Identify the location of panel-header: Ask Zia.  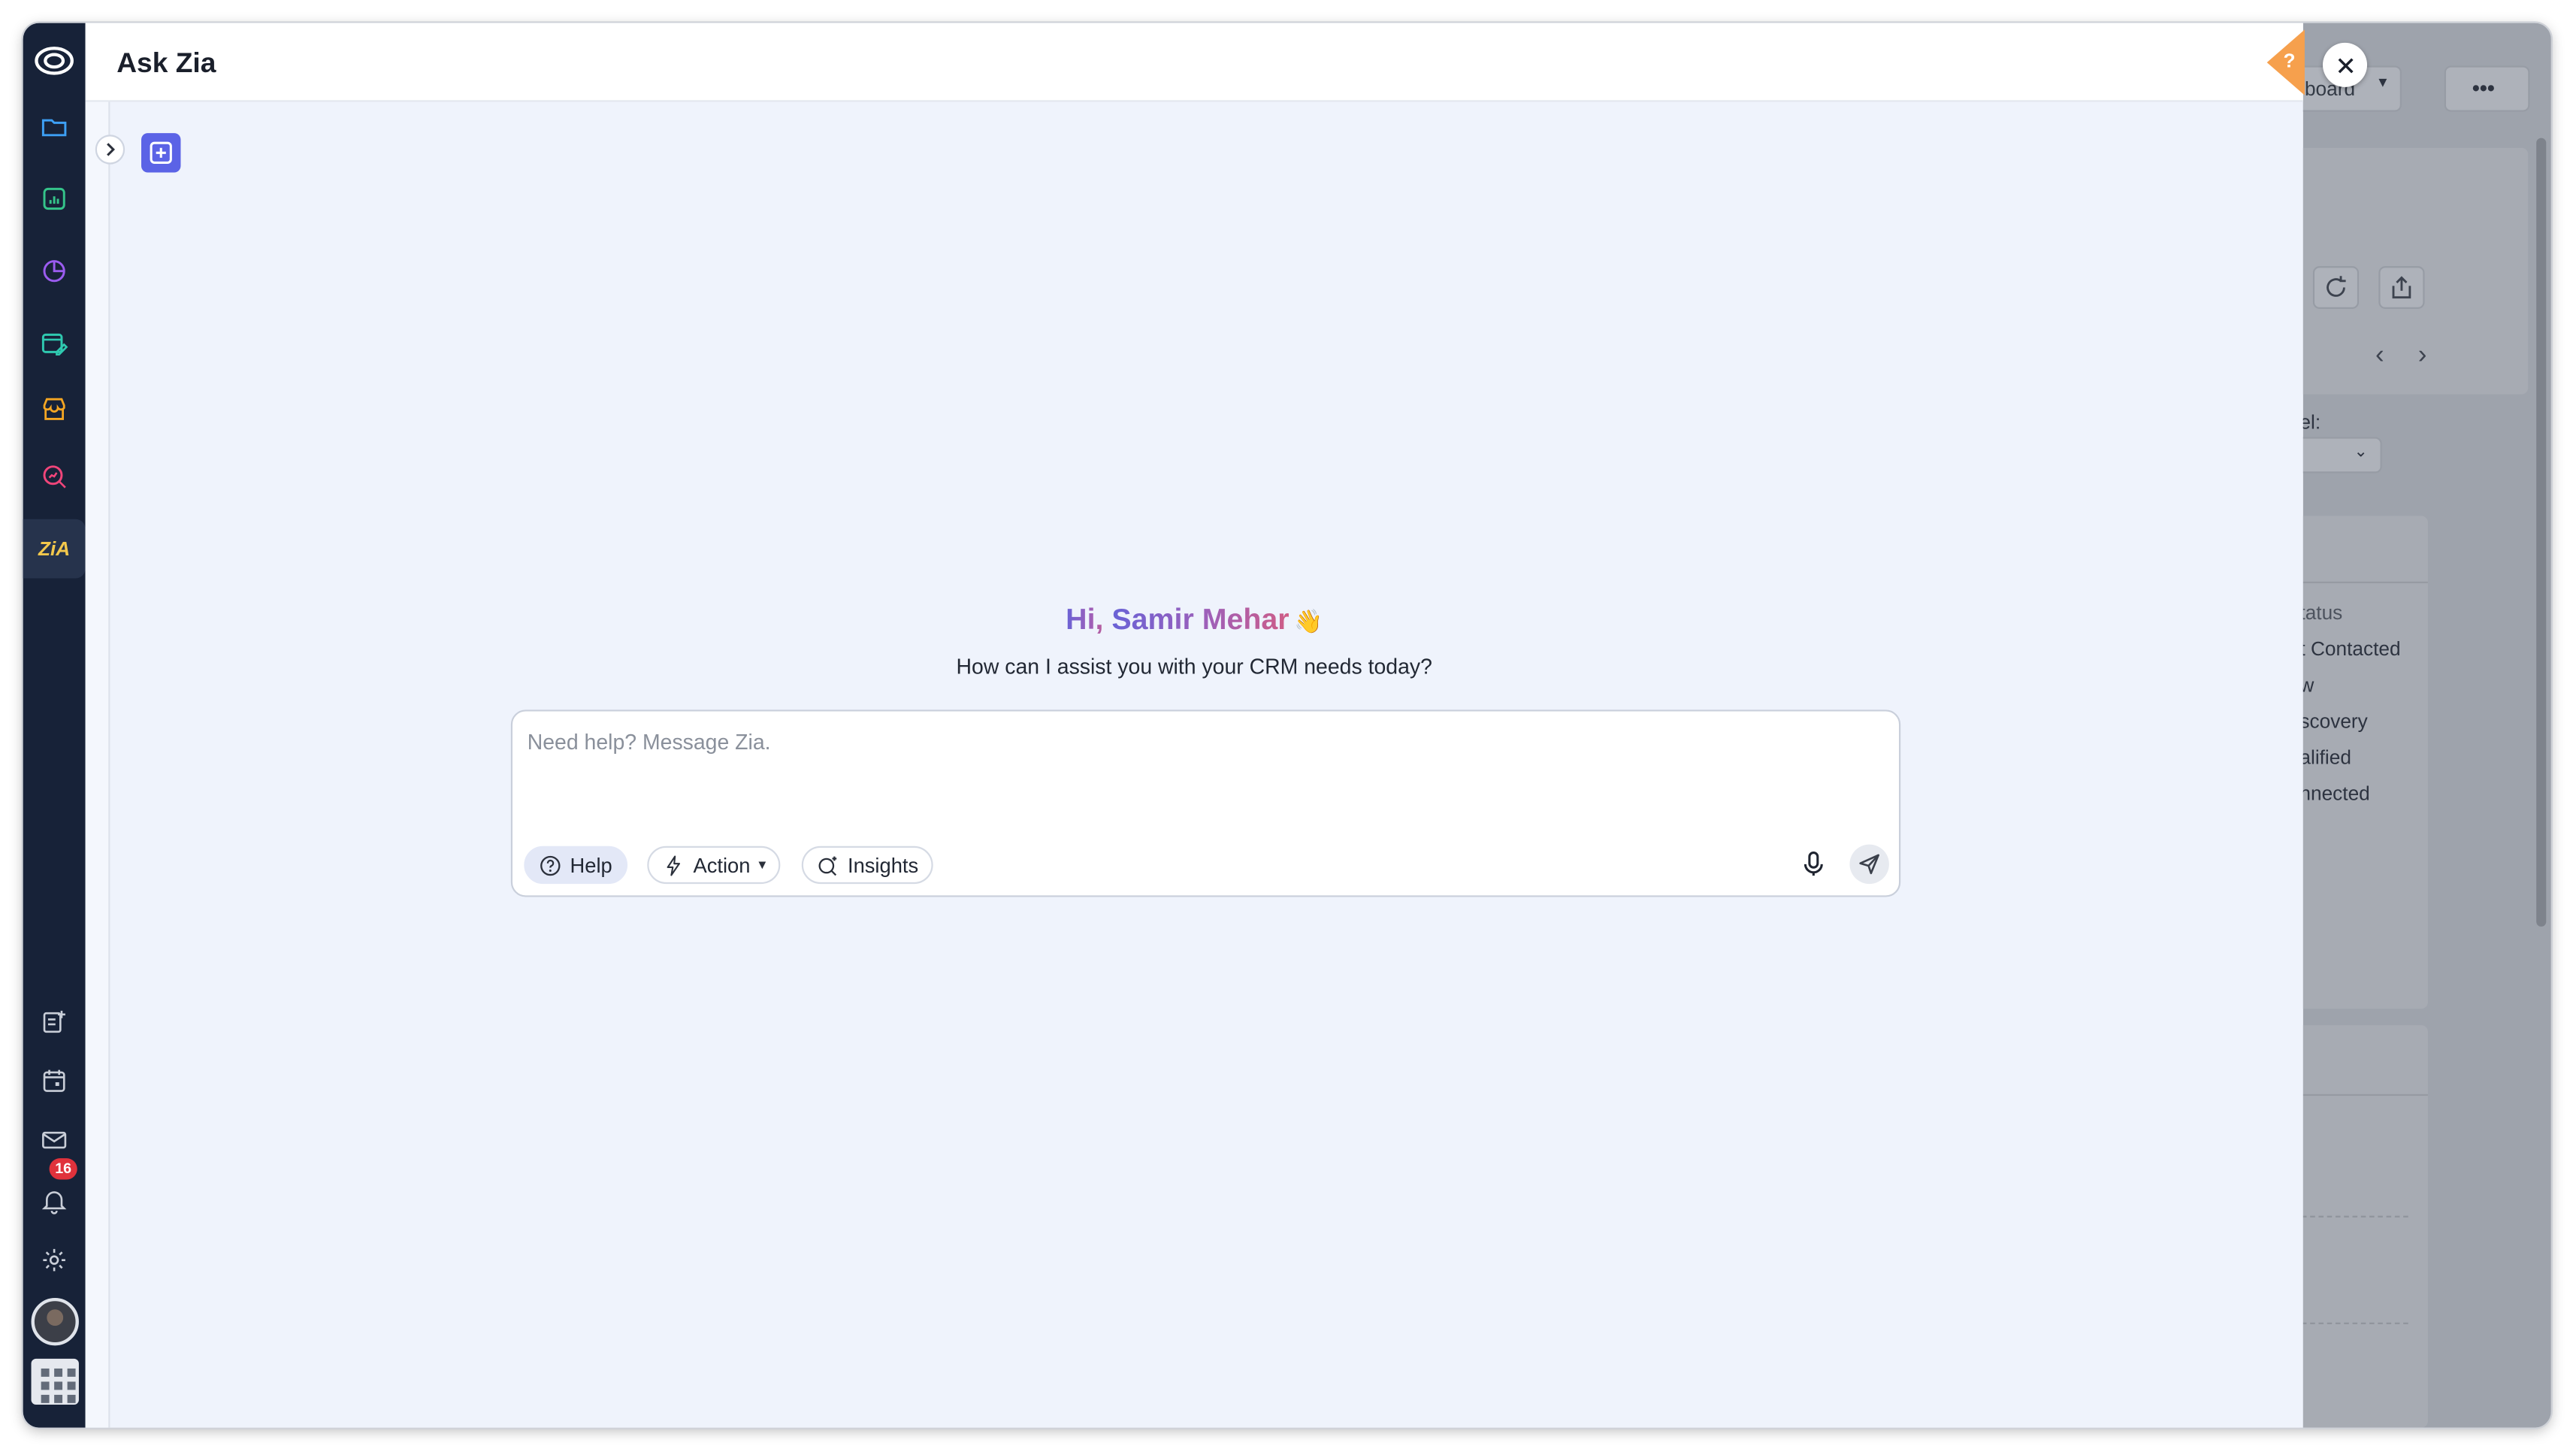
(1194, 62).